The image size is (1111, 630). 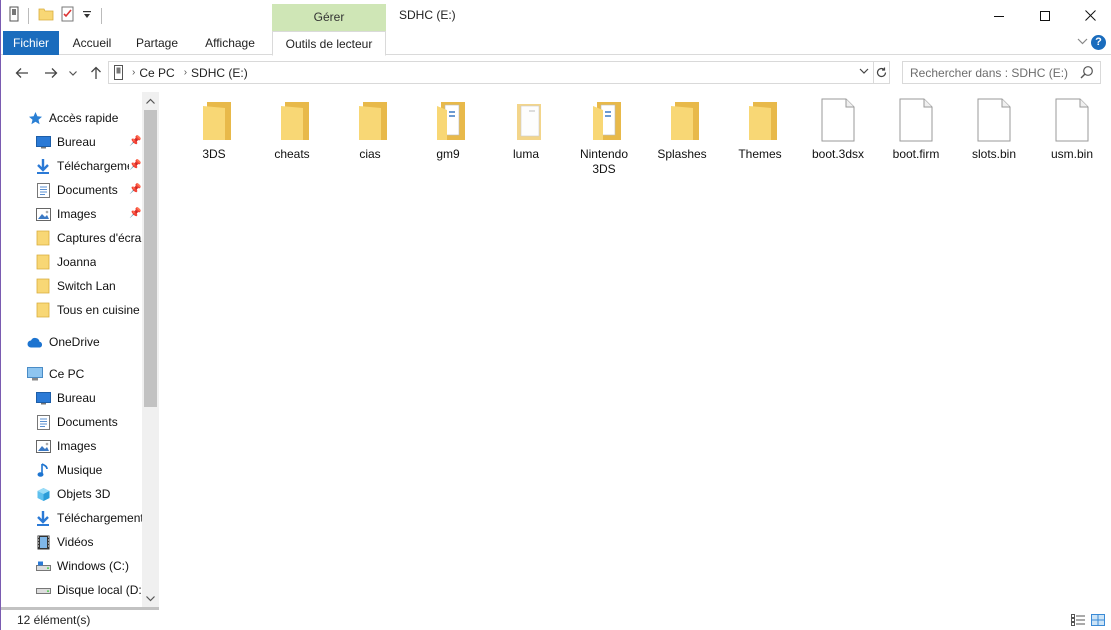 I want to click on close-button, so click(x=1089, y=15).